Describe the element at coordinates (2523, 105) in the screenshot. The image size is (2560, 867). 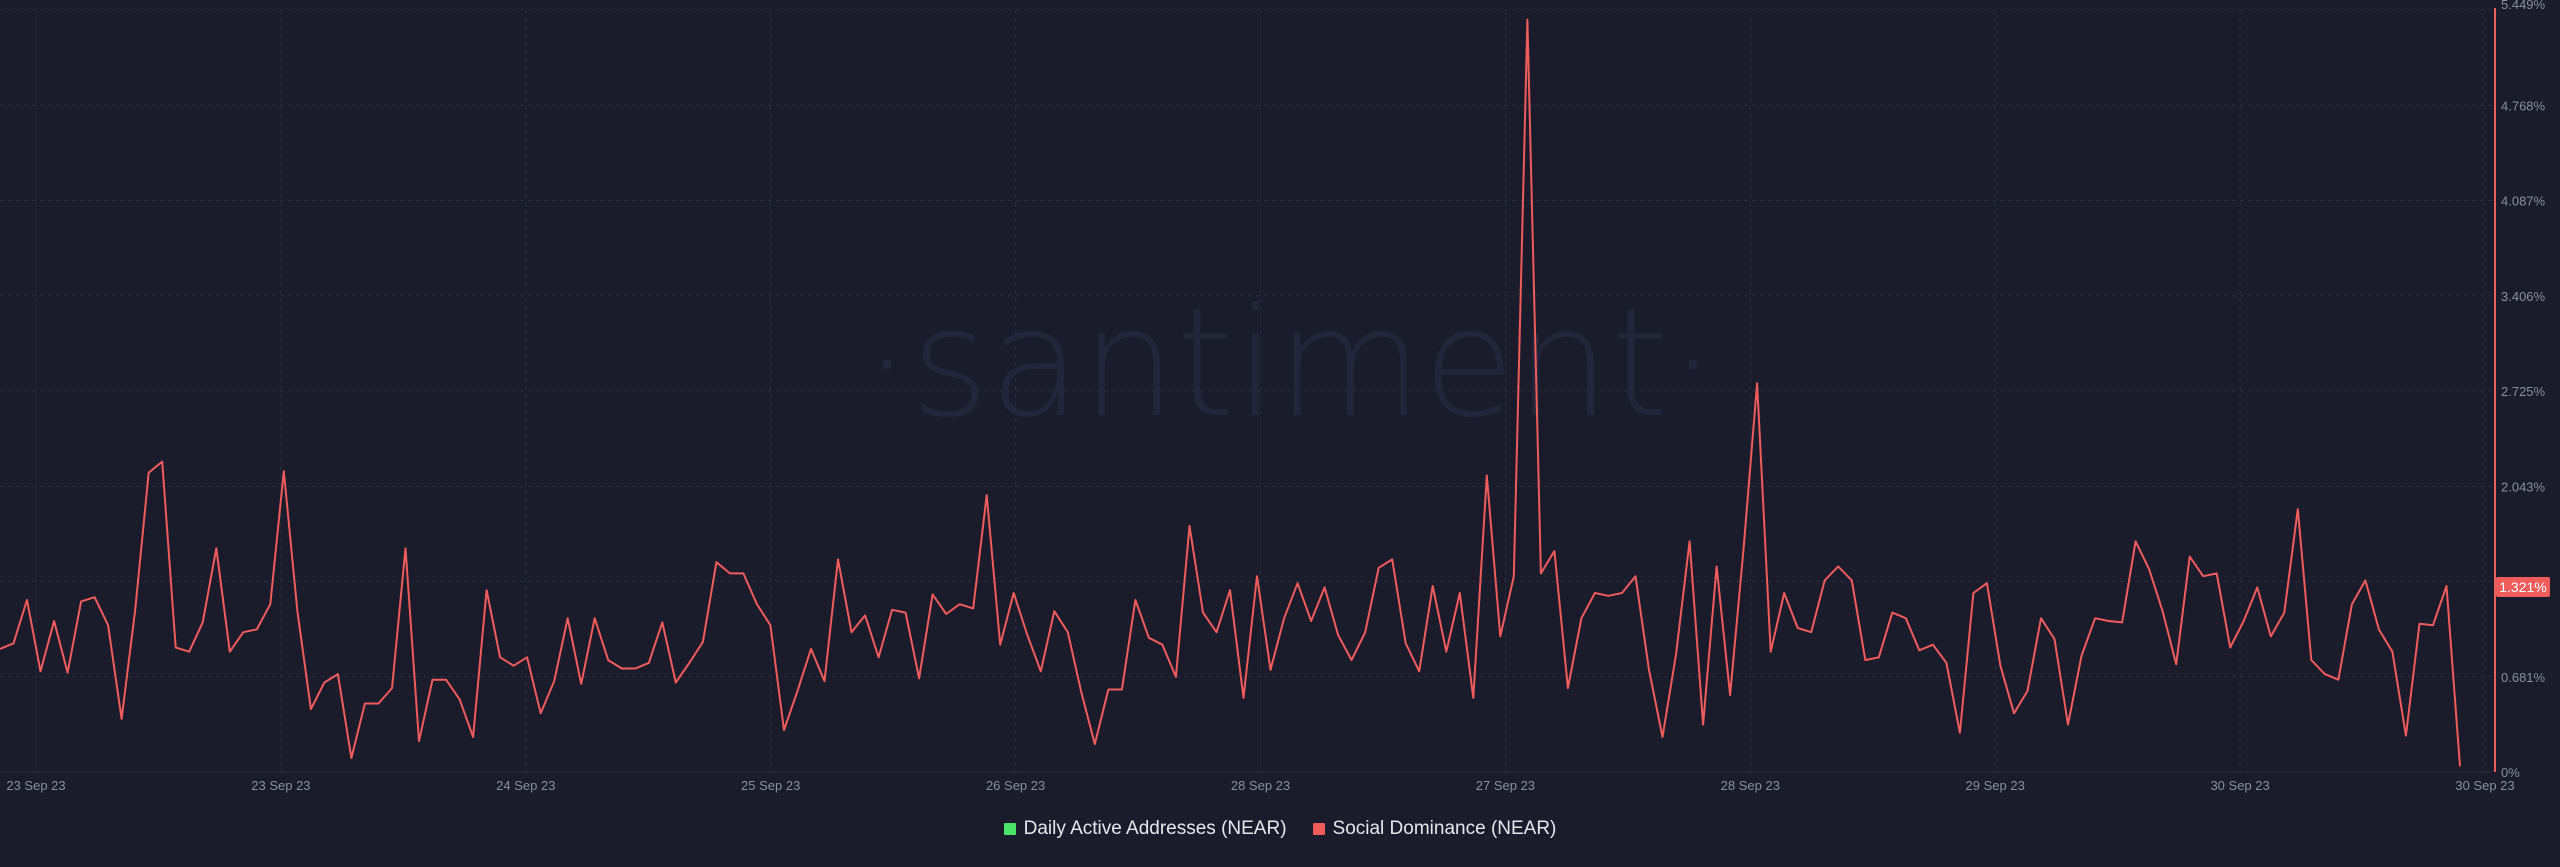
I see `y-tick-label: 4.768%` at that location.